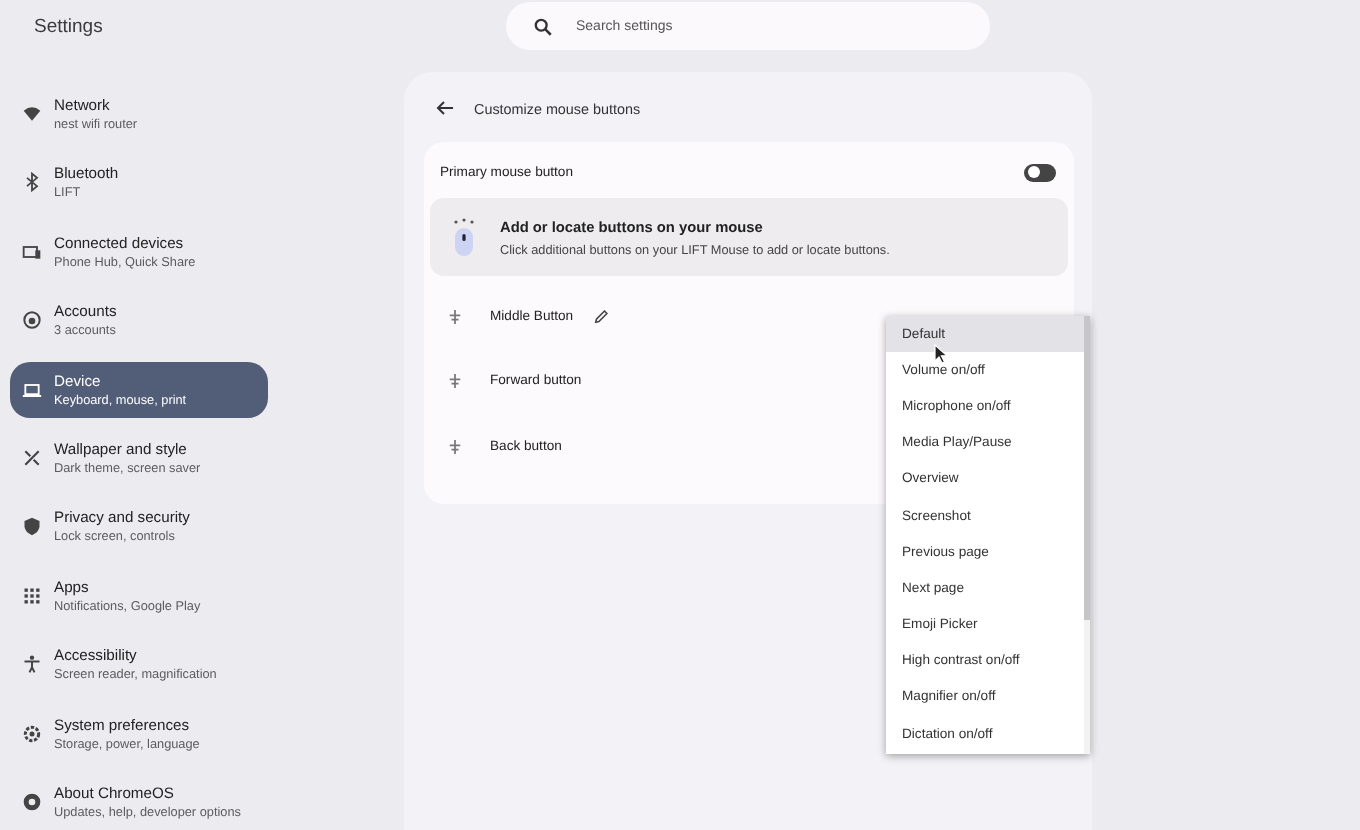 Image resolution: width=1360 pixels, height=830 pixels. Describe the element at coordinates (32, 389) in the screenshot. I see `laptop-icon` at that location.